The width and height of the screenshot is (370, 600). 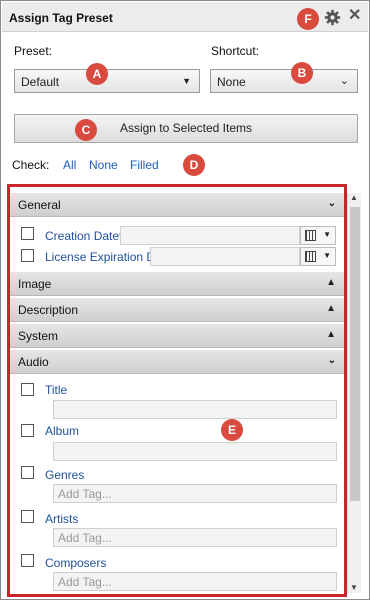 I want to click on scroll-up-icon: ▲, so click(x=354, y=197).